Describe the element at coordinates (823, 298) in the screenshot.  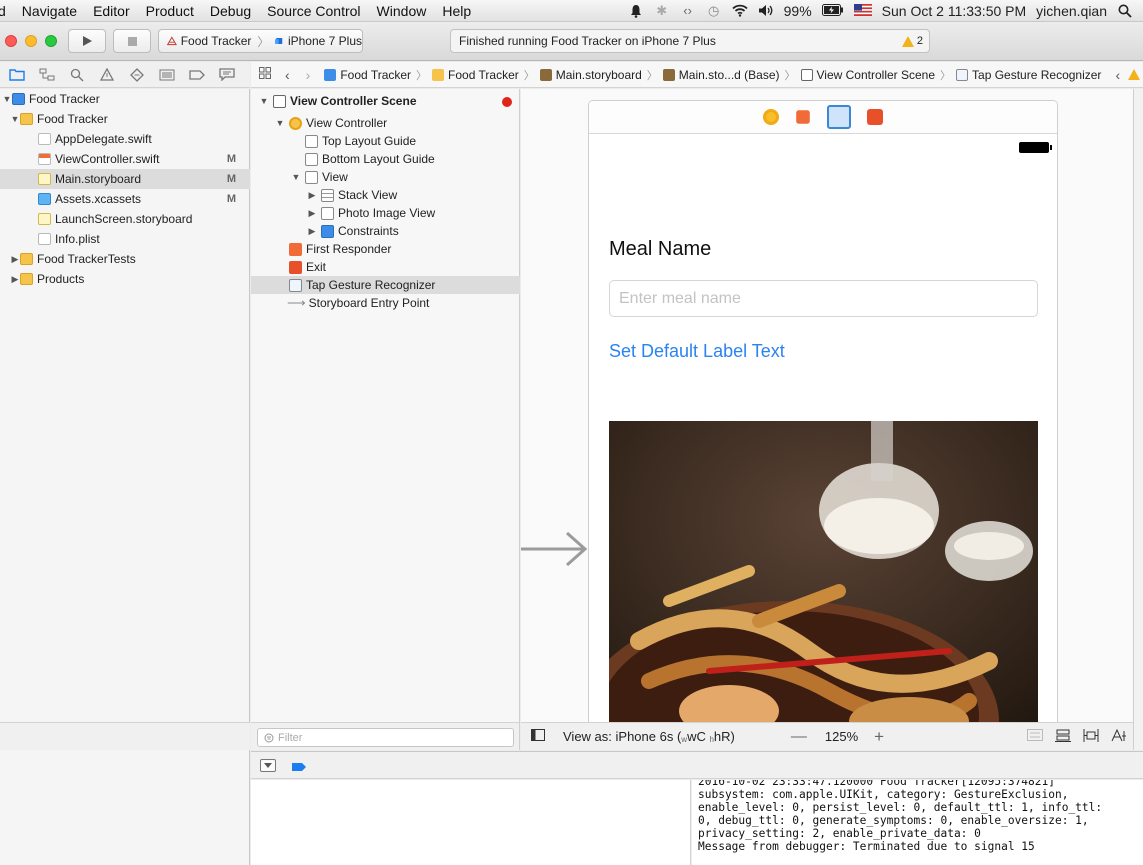
I see `meal-name-text-field: Enter meal name` at that location.